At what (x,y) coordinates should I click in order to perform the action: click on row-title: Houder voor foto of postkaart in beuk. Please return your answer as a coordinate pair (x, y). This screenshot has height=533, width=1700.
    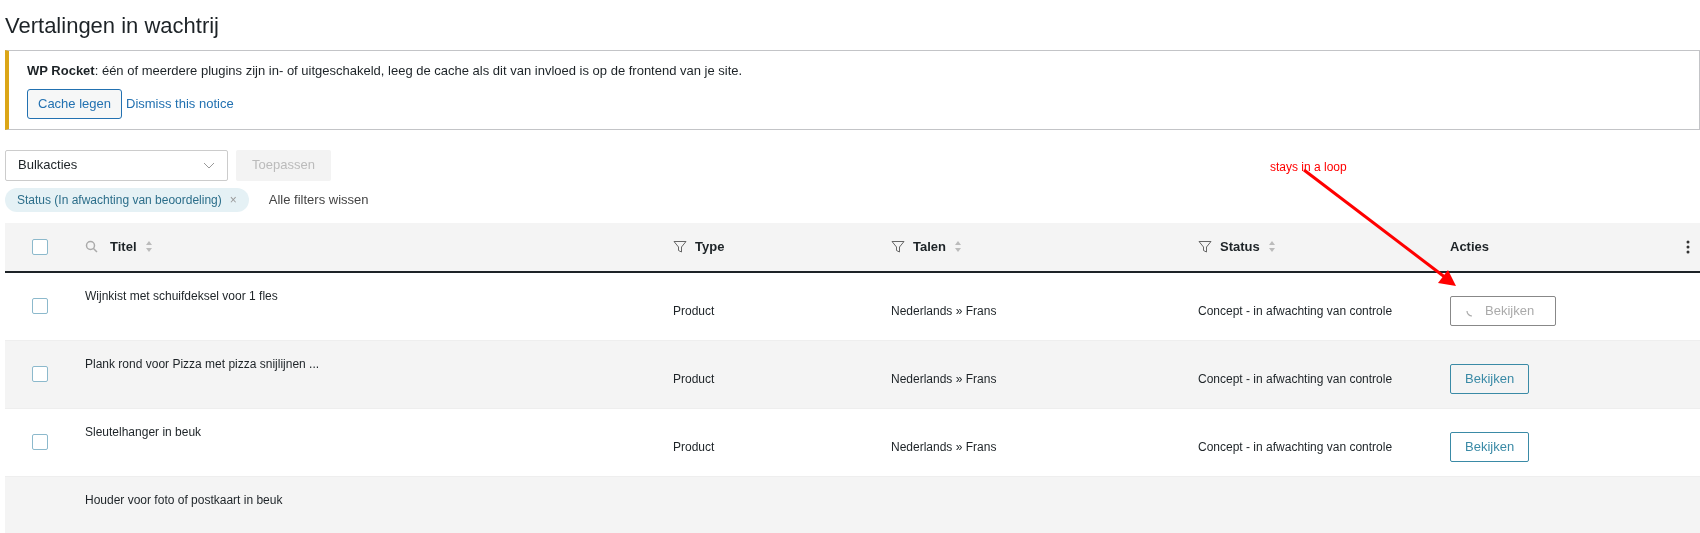
    Looking at the image, I should click on (184, 499).